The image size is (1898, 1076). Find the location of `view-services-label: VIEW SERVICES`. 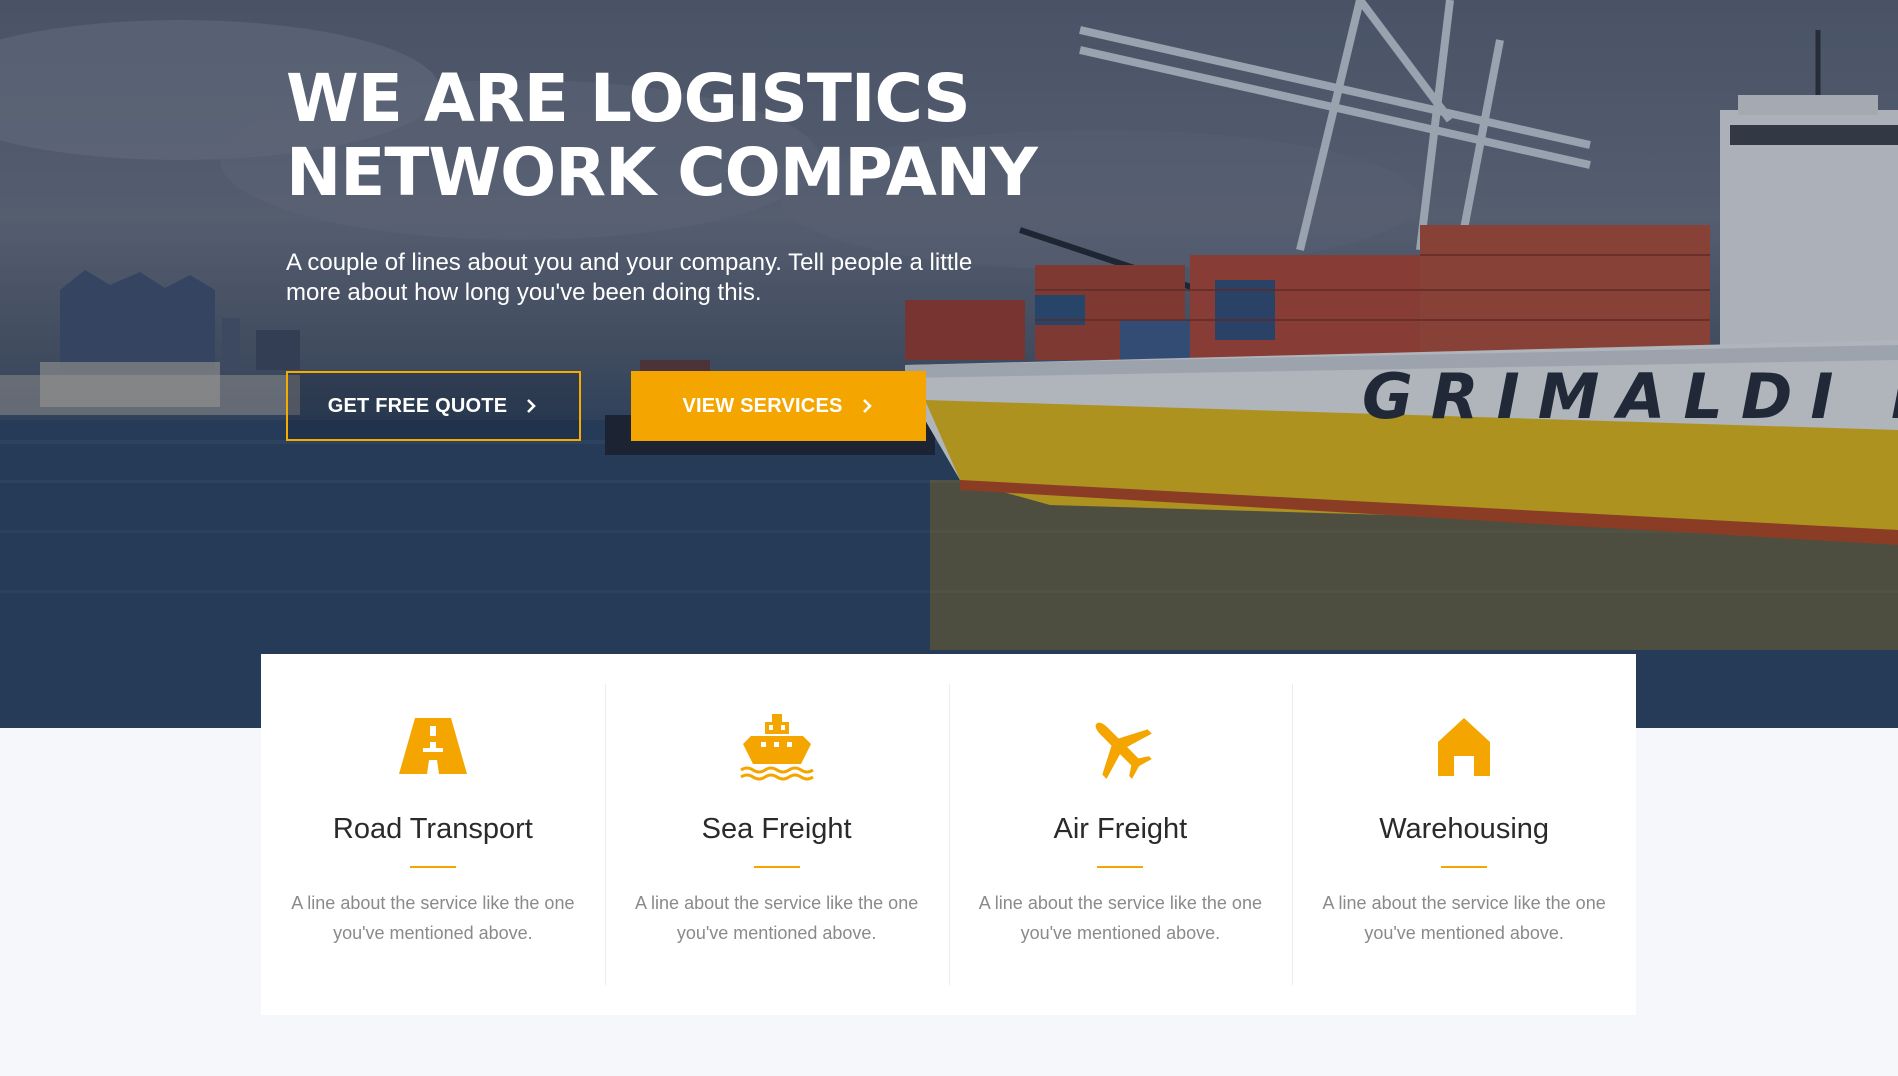

view-services-label: VIEW SERVICES is located at coordinates (762, 405).